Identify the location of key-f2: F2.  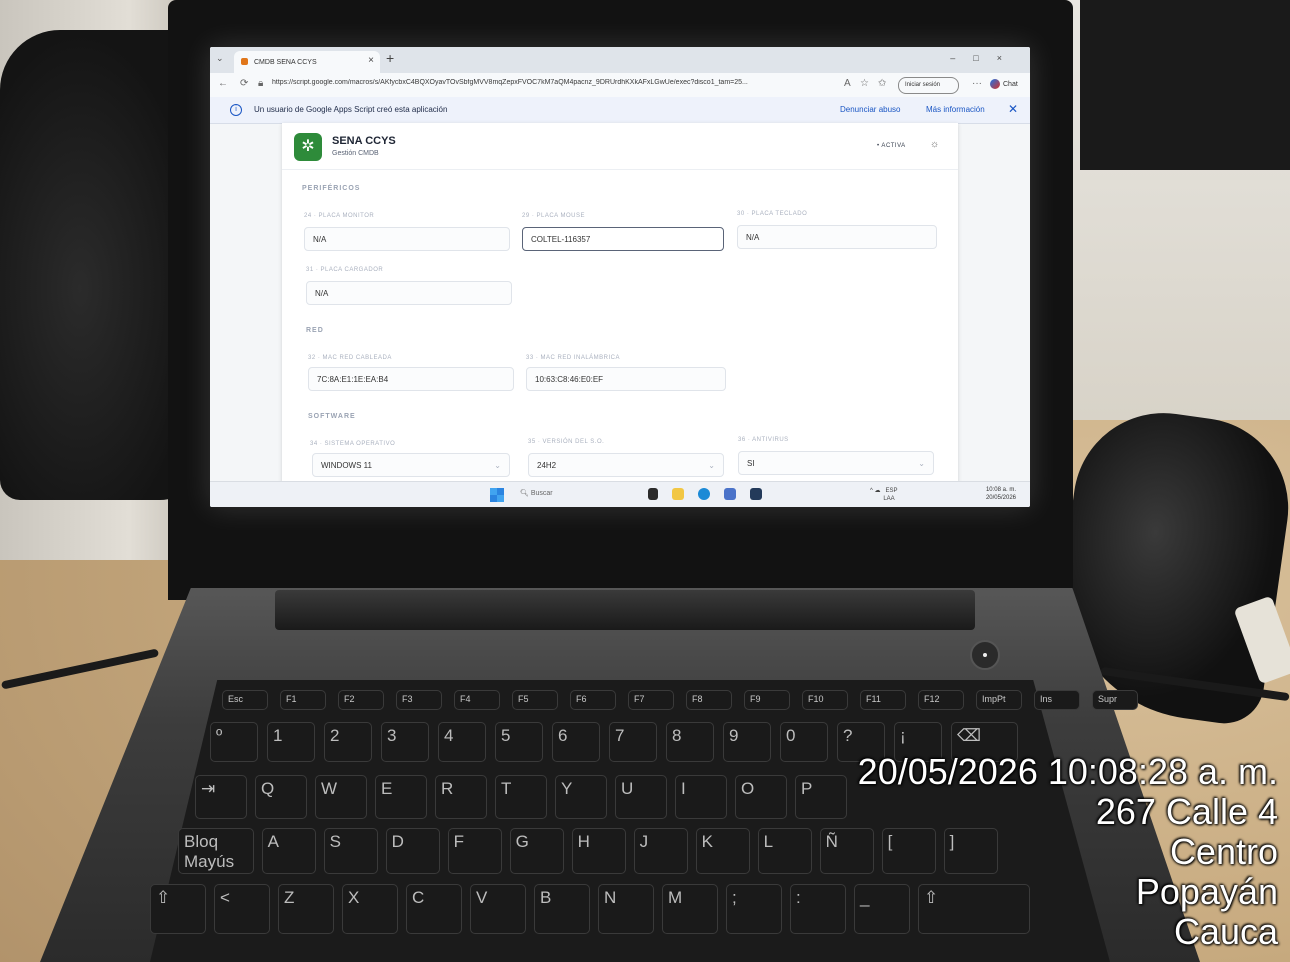
(361, 700).